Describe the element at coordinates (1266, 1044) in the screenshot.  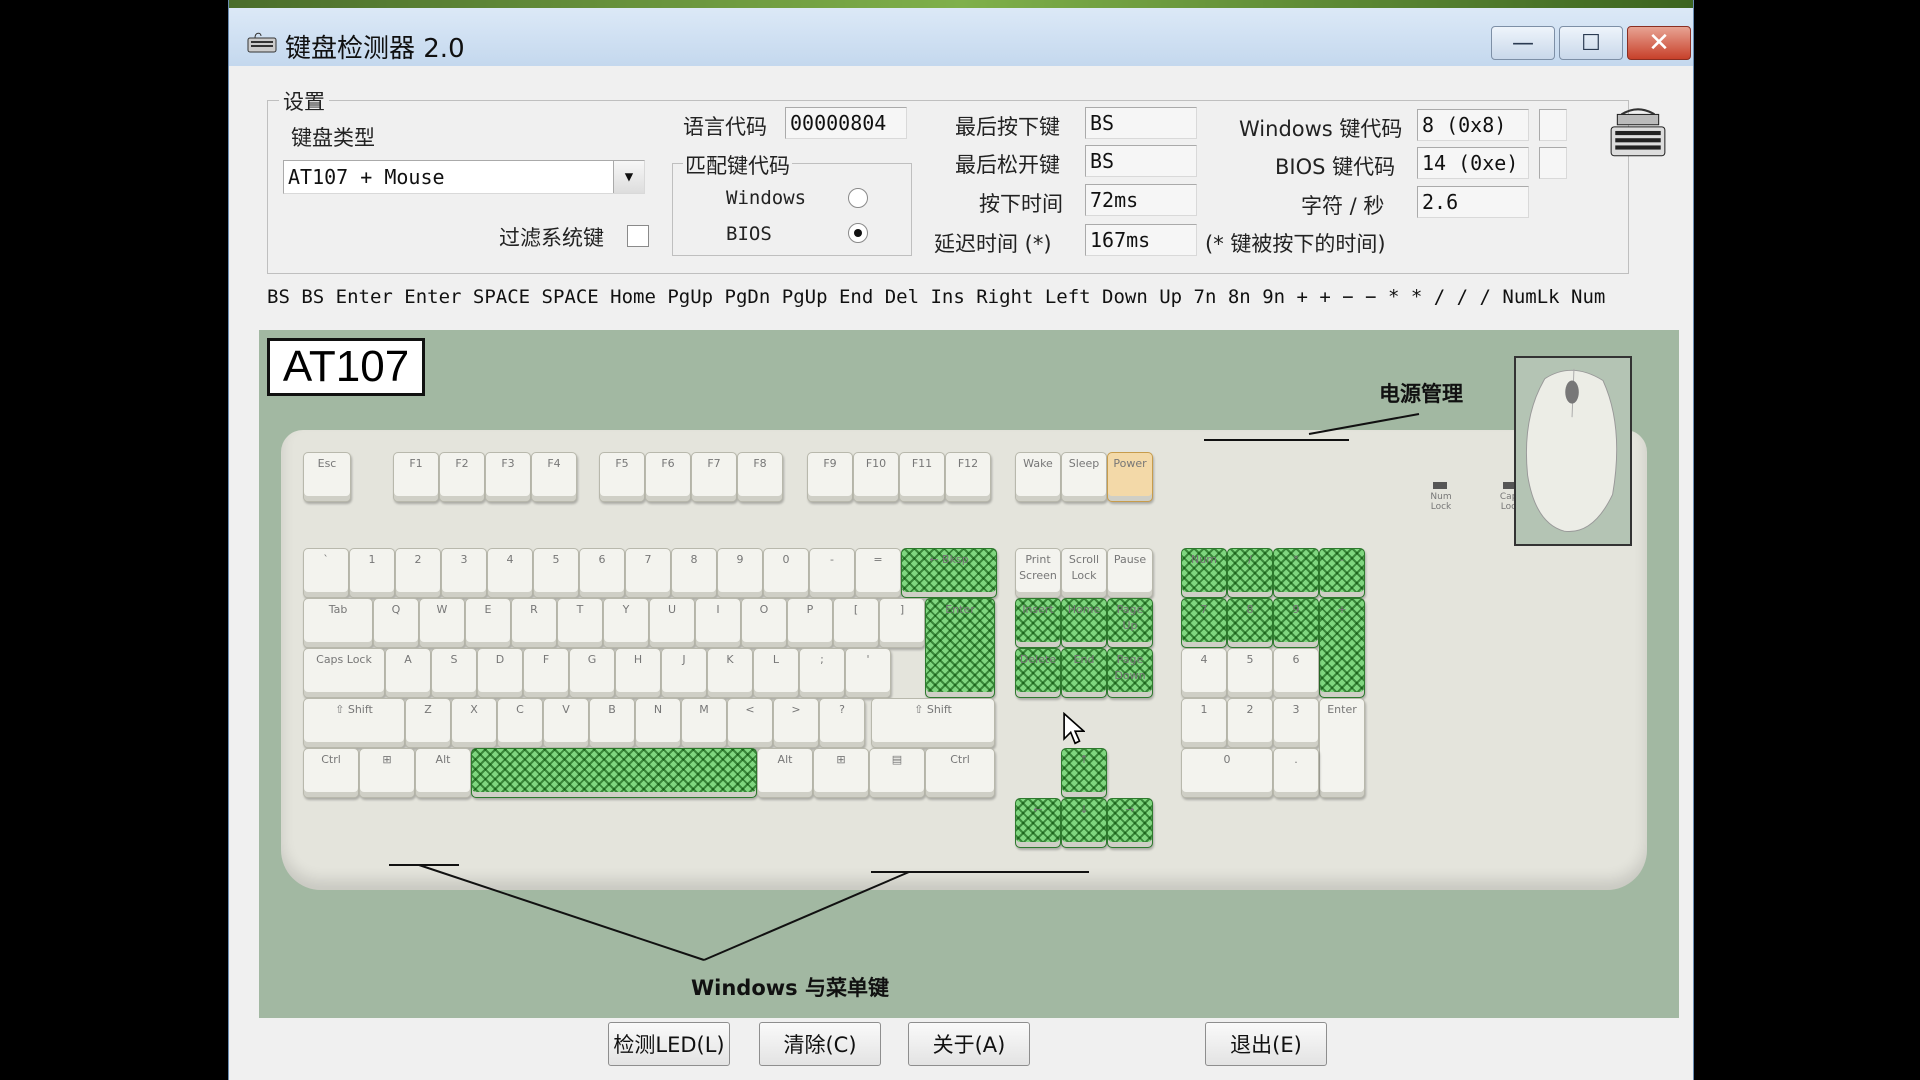
I see `exit-button: 退出(E)` at that location.